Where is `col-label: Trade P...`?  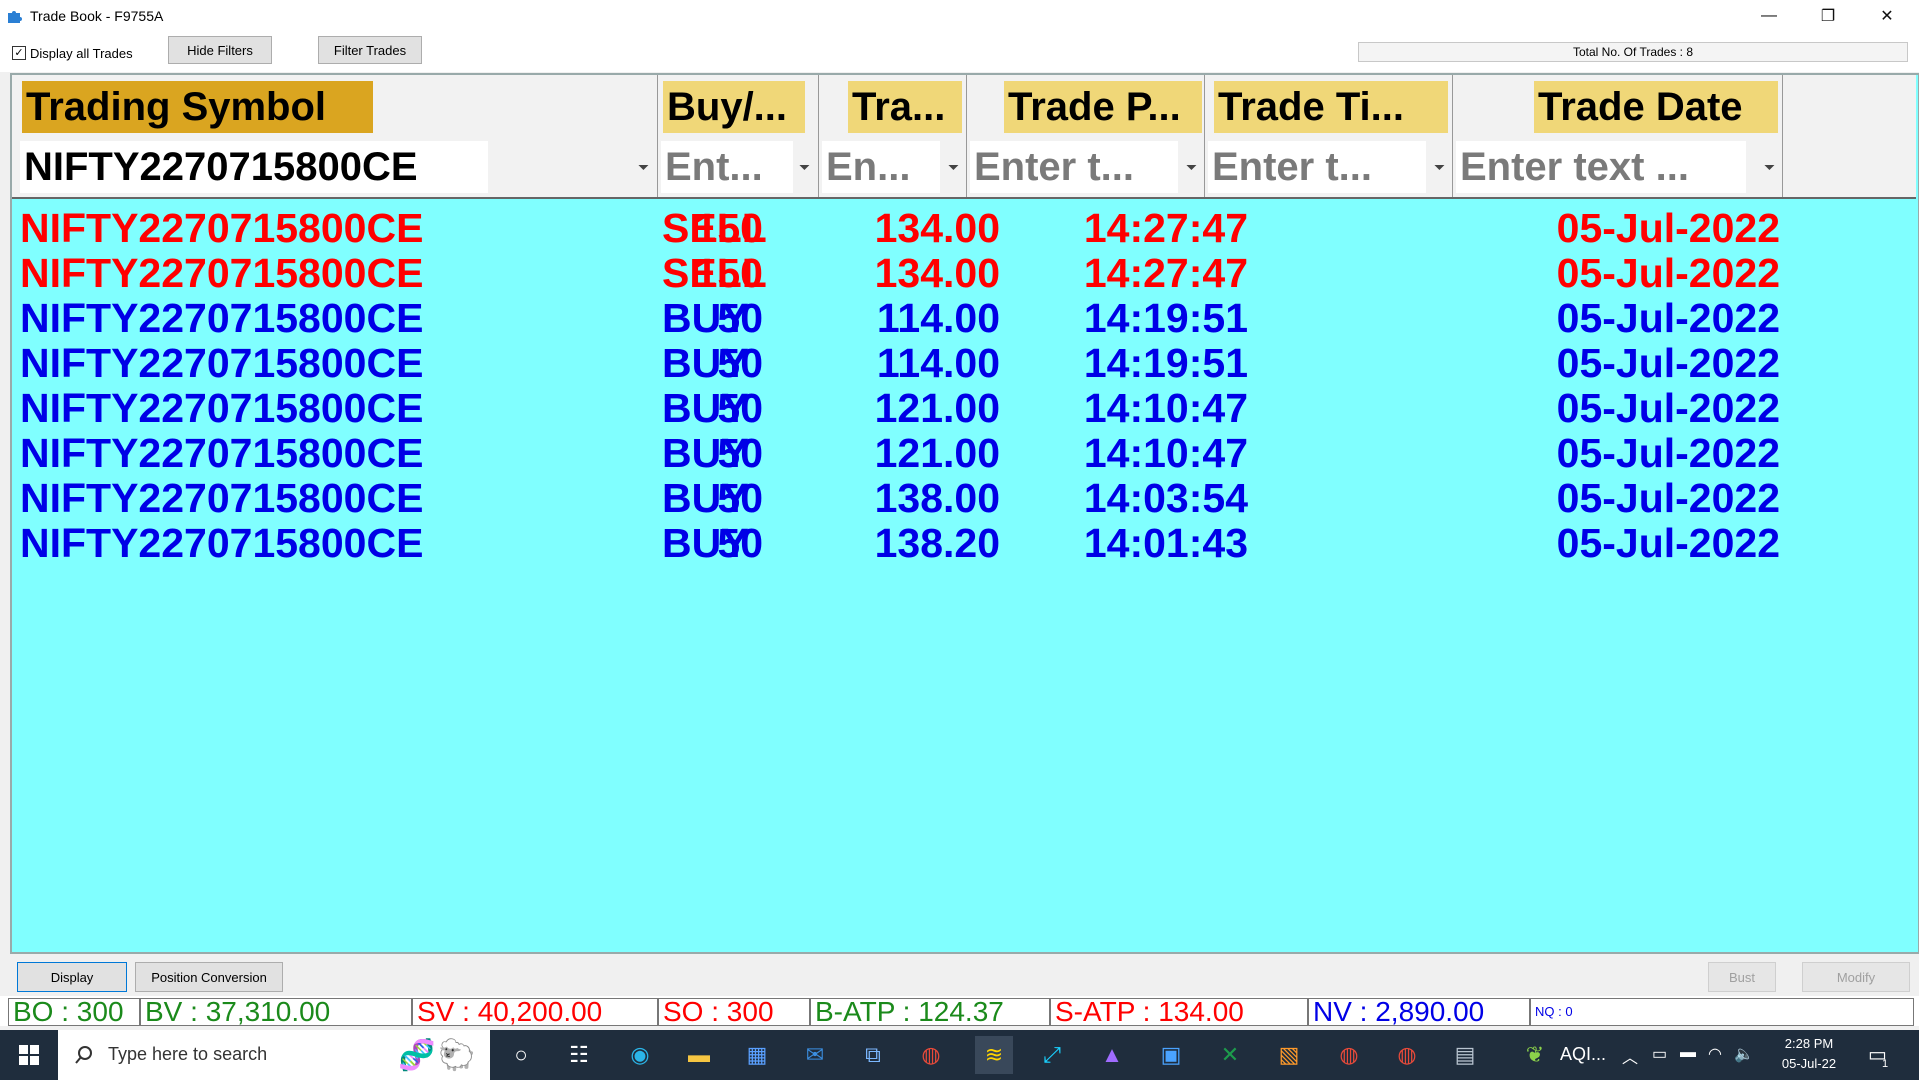
col-label: Trade P... is located at coordinates (1103, 107).